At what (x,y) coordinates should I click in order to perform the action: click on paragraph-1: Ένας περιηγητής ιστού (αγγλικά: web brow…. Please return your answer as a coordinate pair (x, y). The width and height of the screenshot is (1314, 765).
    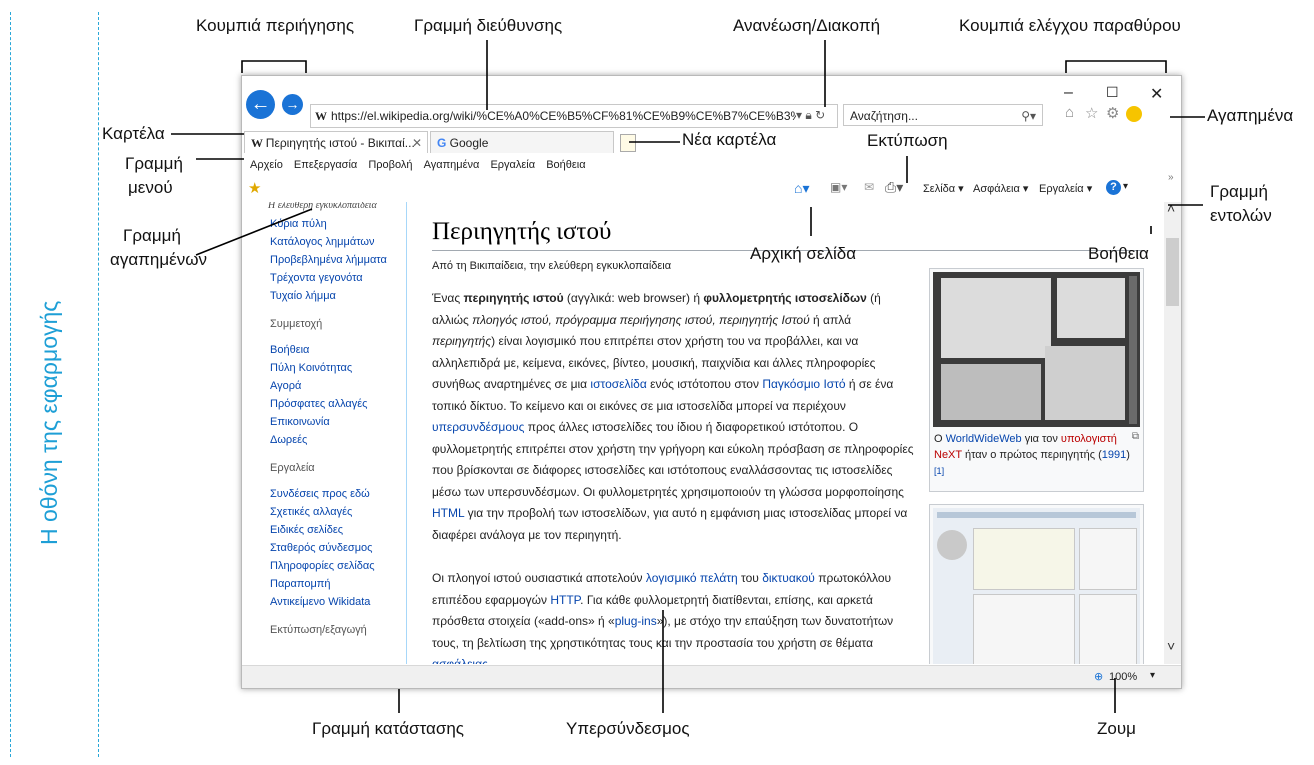
    Looking at the image, I should click on (673, 416).